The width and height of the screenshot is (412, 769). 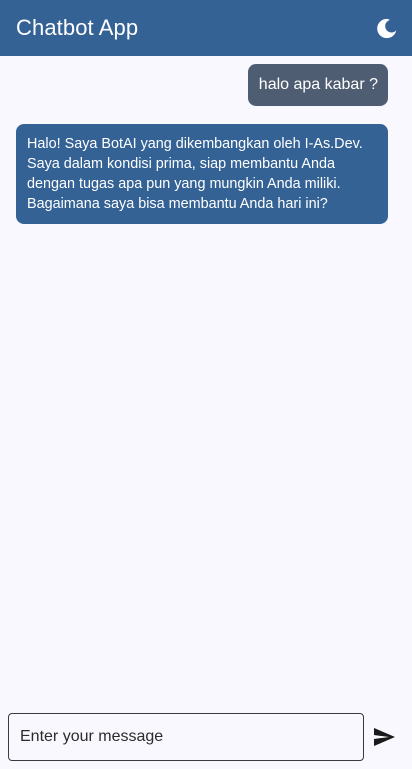 I want to click on app-bar: Chatbot App, so click(x=206, y=28).